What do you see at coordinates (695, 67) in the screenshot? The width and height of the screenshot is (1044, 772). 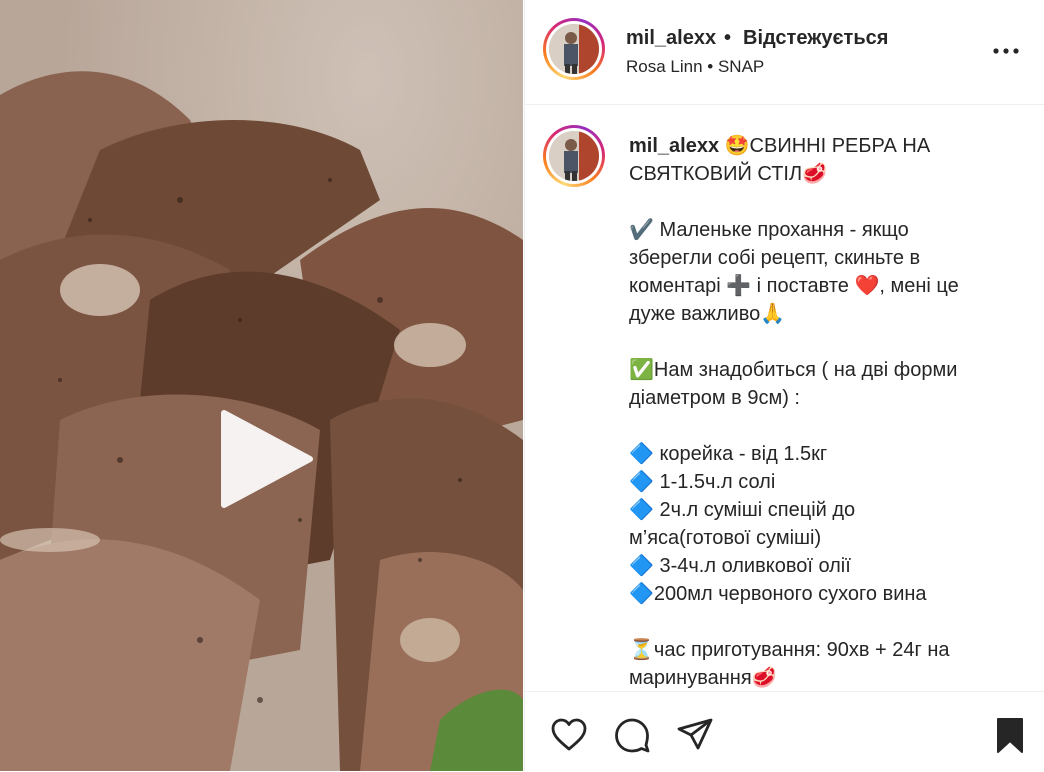 I see `audio-label: Rosa Linn • SNAP` at bounding box center [695, 67].